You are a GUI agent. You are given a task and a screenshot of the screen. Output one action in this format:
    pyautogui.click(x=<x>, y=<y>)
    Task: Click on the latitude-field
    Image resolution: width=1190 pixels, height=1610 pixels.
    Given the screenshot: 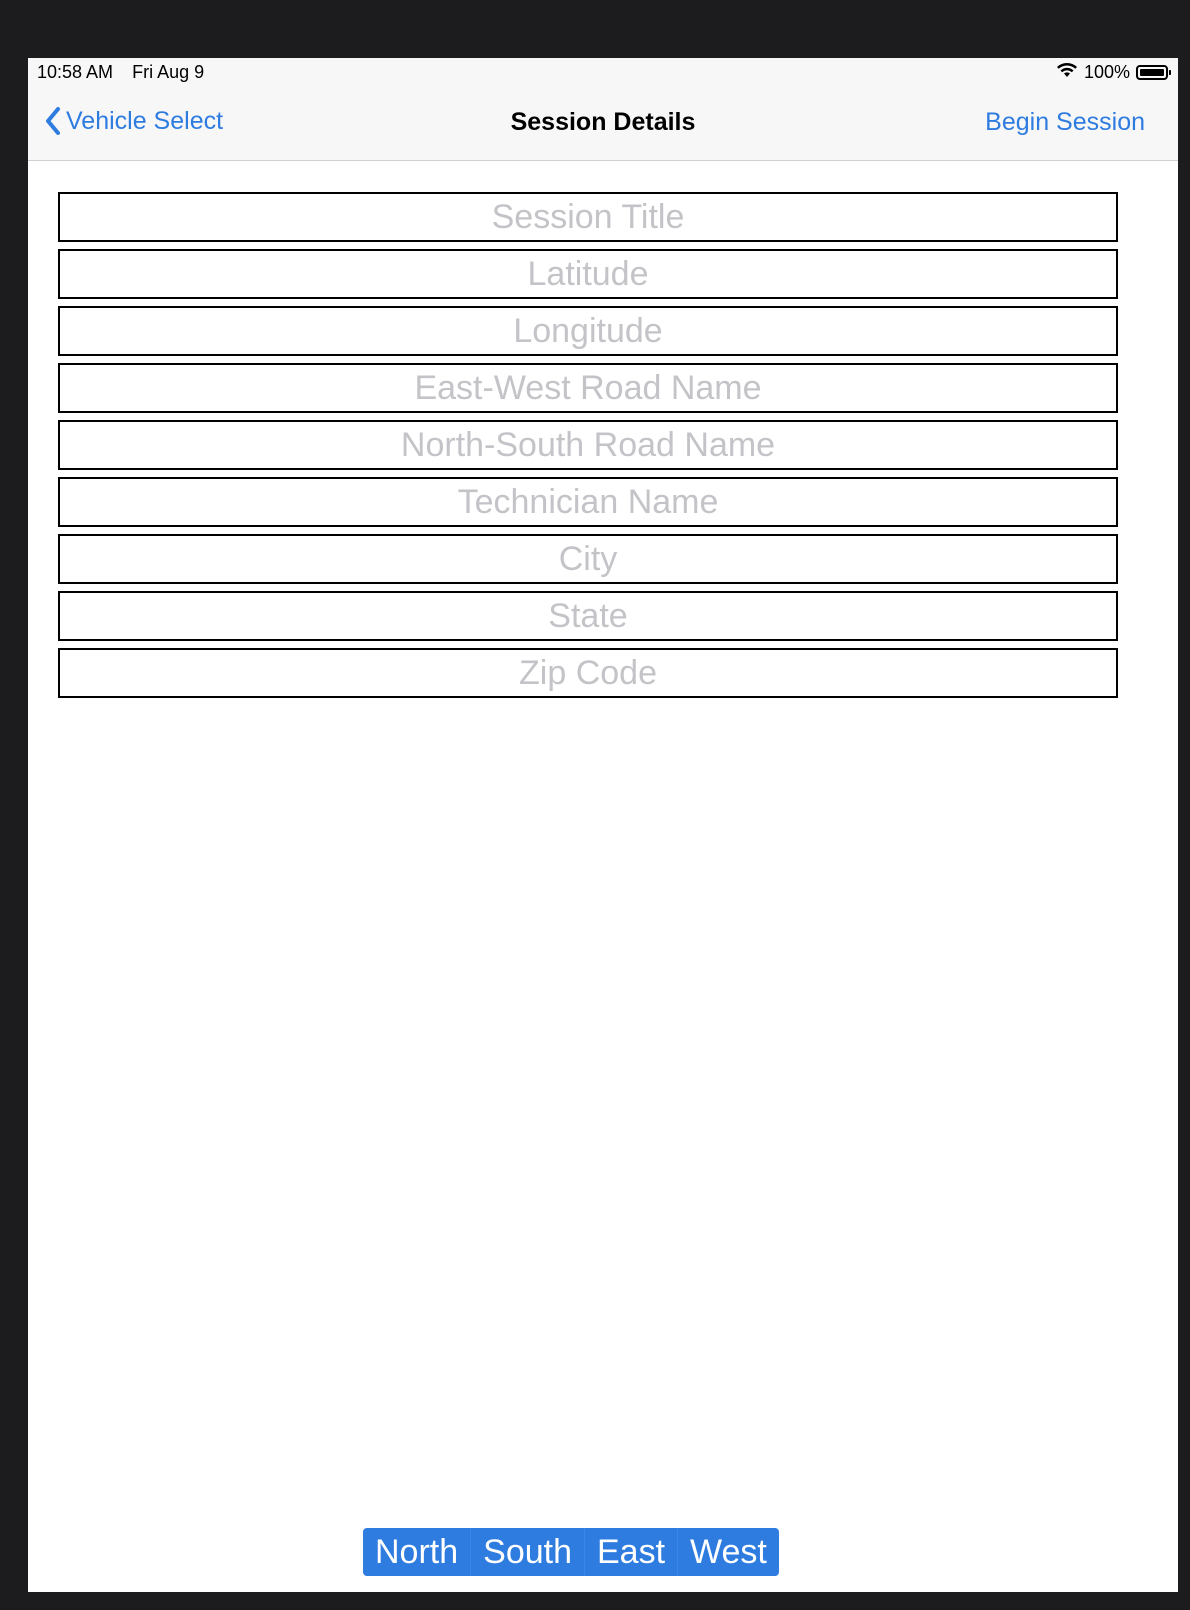 What is the action you would take?
    pyautogui.click(x=588, y=274)
    